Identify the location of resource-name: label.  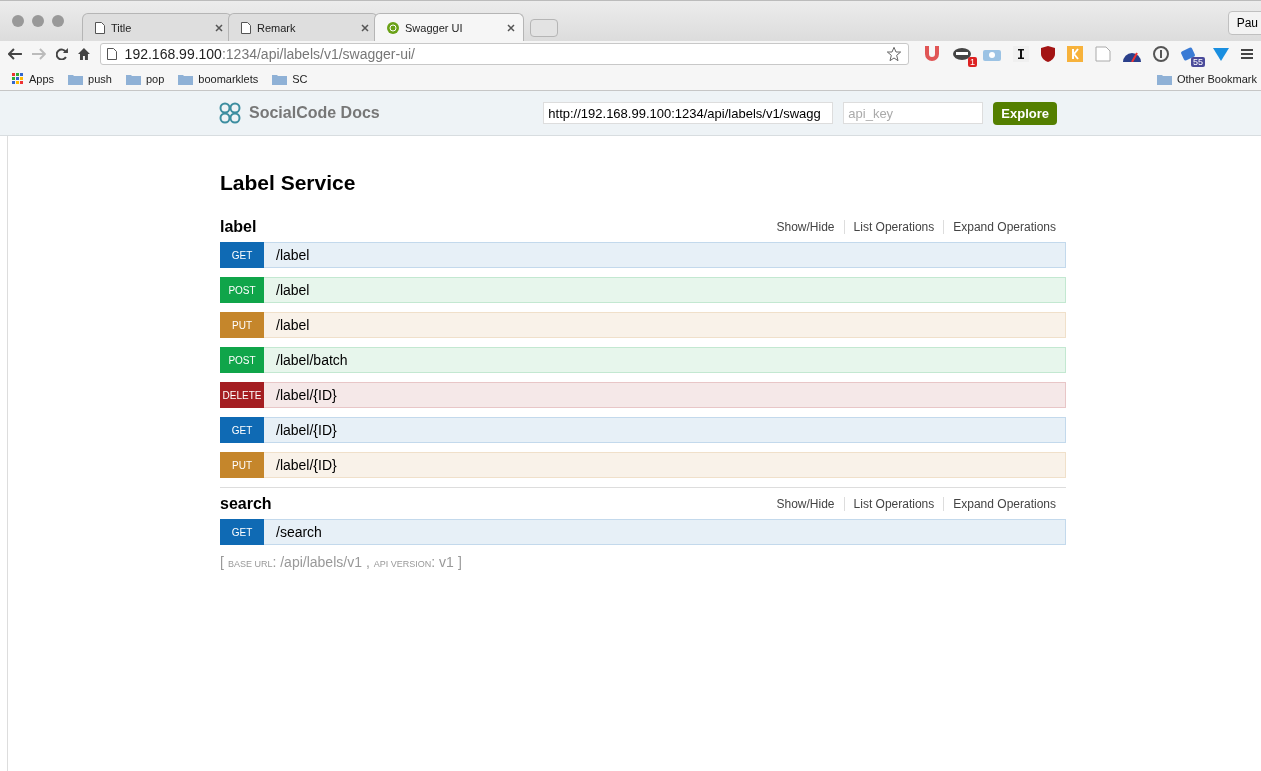
(494, 227).